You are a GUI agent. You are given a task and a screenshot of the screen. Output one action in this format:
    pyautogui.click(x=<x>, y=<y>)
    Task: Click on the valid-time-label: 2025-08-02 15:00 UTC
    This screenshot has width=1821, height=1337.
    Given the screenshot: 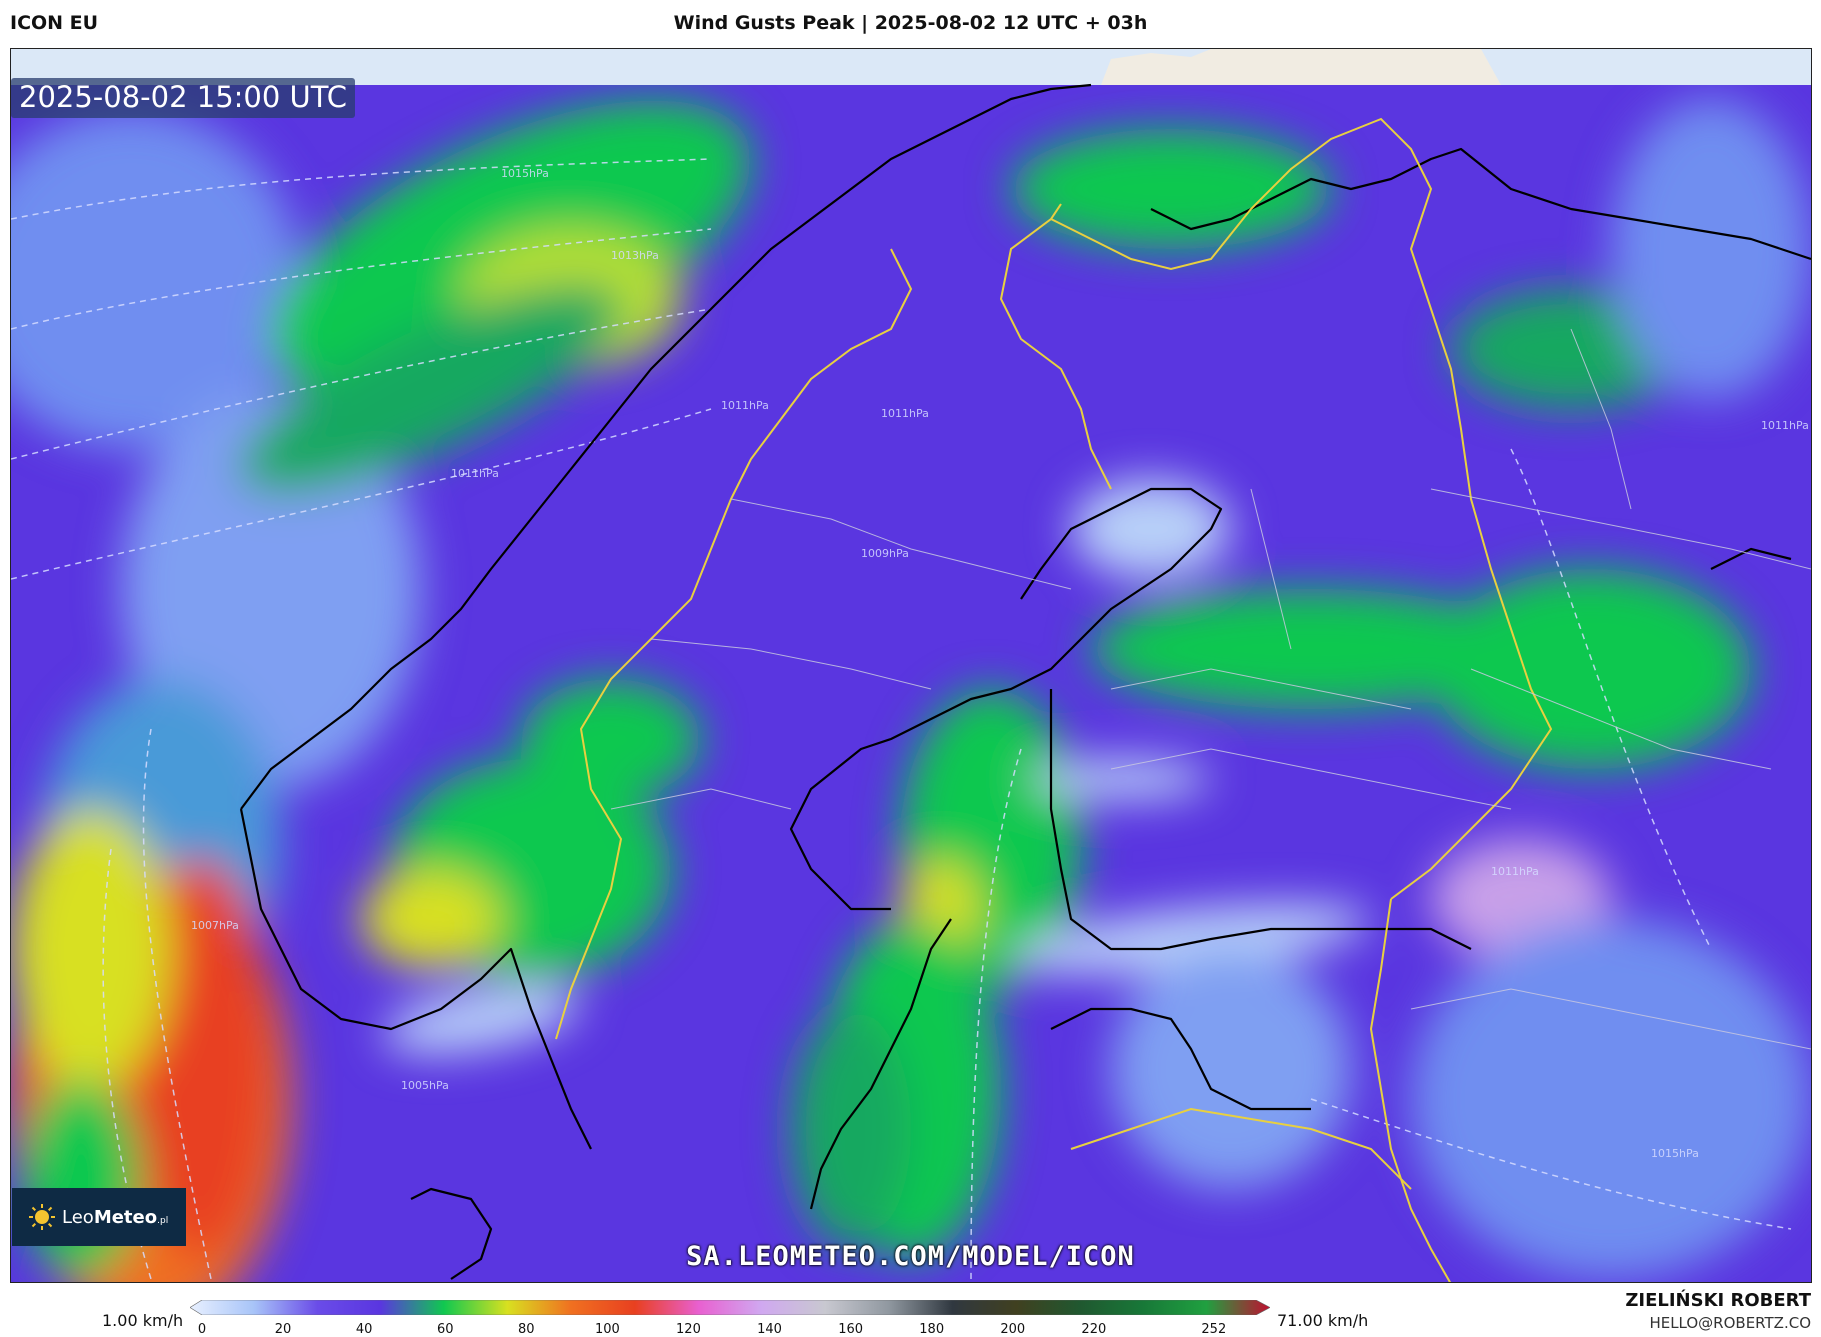 What is the action you would take?
    pyautogui.click(x=183, y=98)
    